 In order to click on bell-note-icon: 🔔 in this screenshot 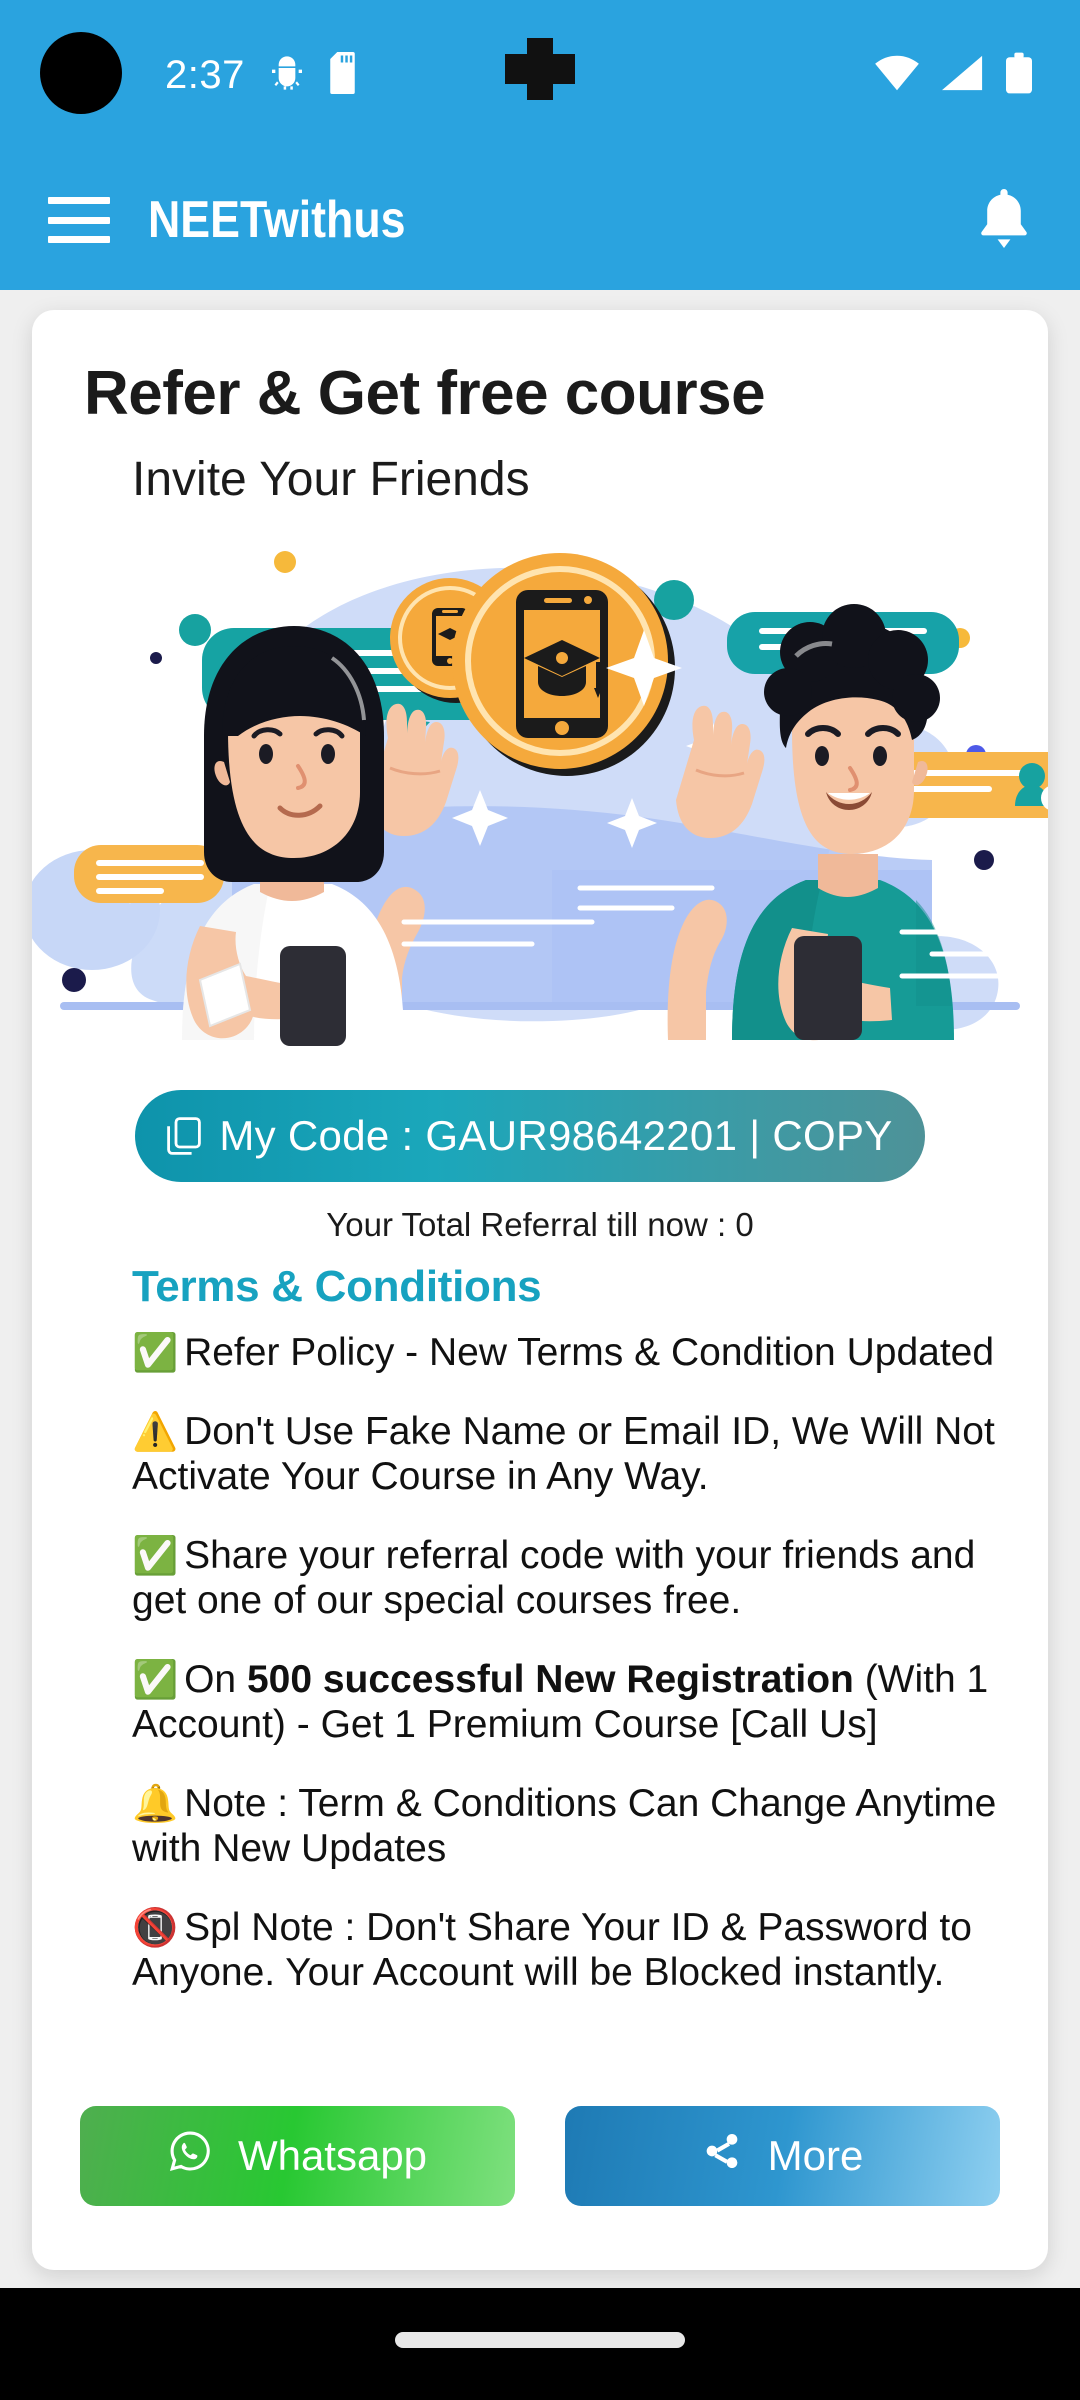, I will do `click(155, 1803)`.